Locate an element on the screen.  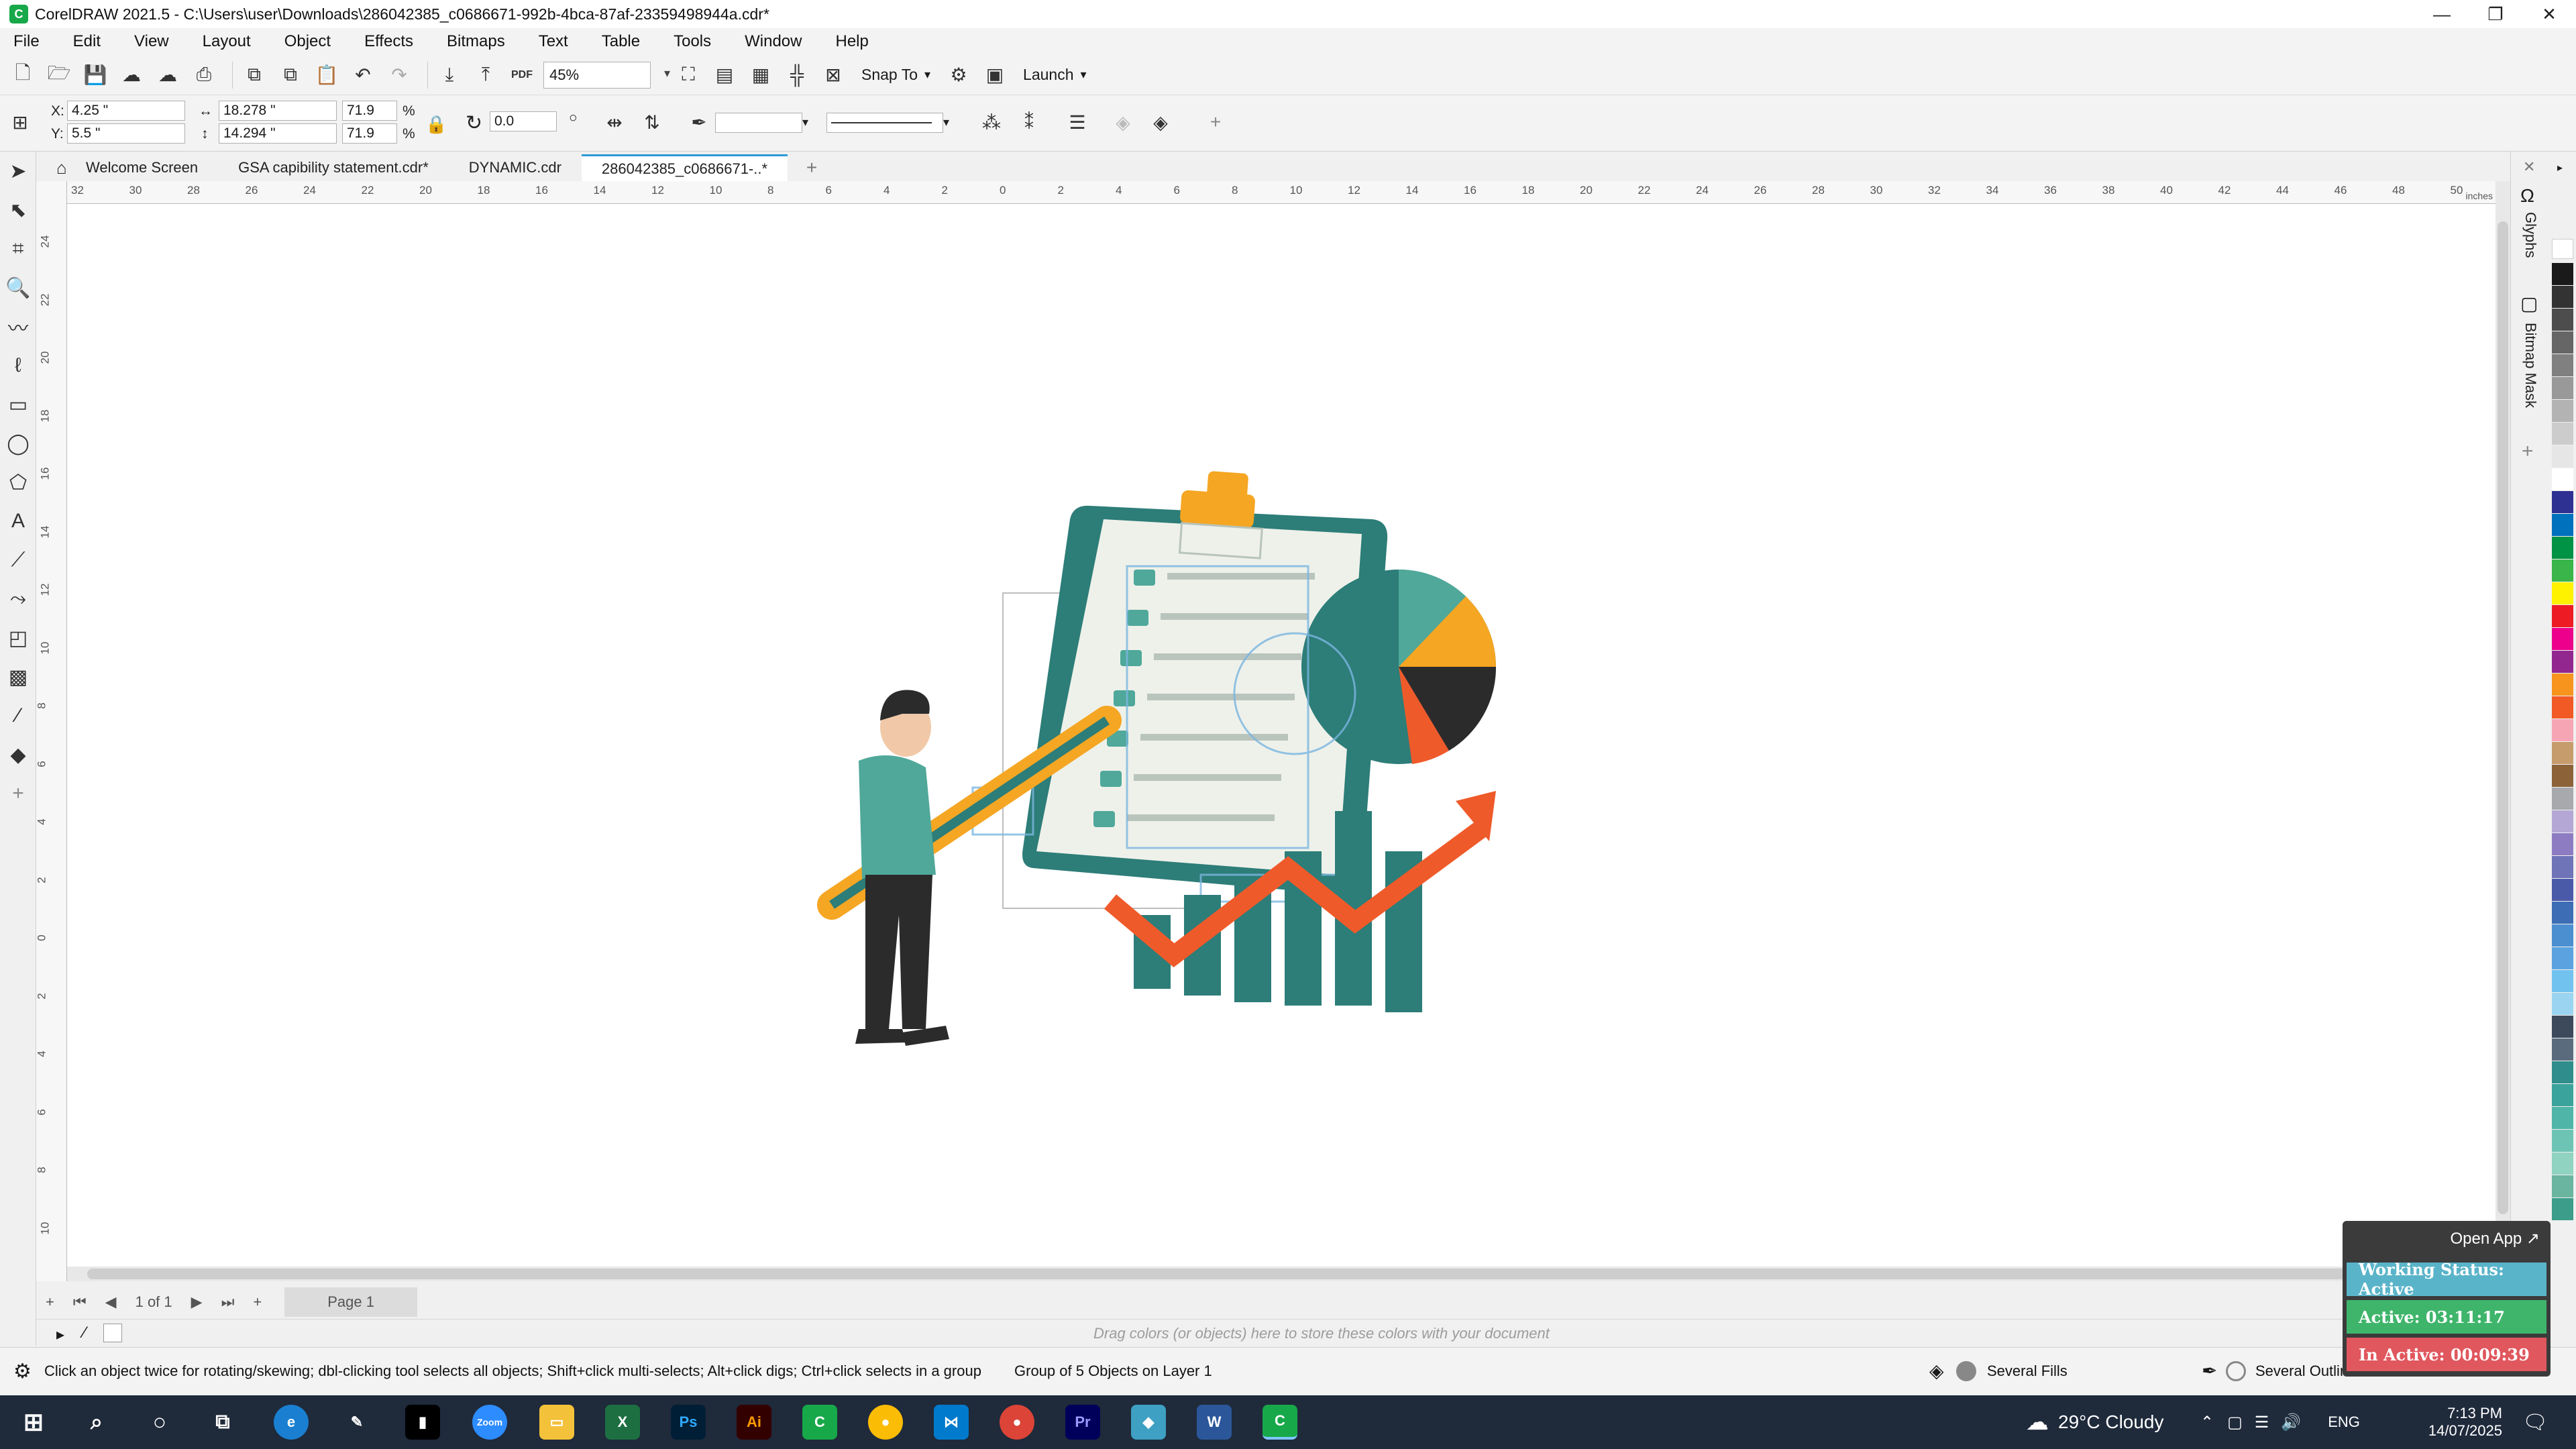
last-page-icon: ⏭ is located at coordinates (228, 1302).